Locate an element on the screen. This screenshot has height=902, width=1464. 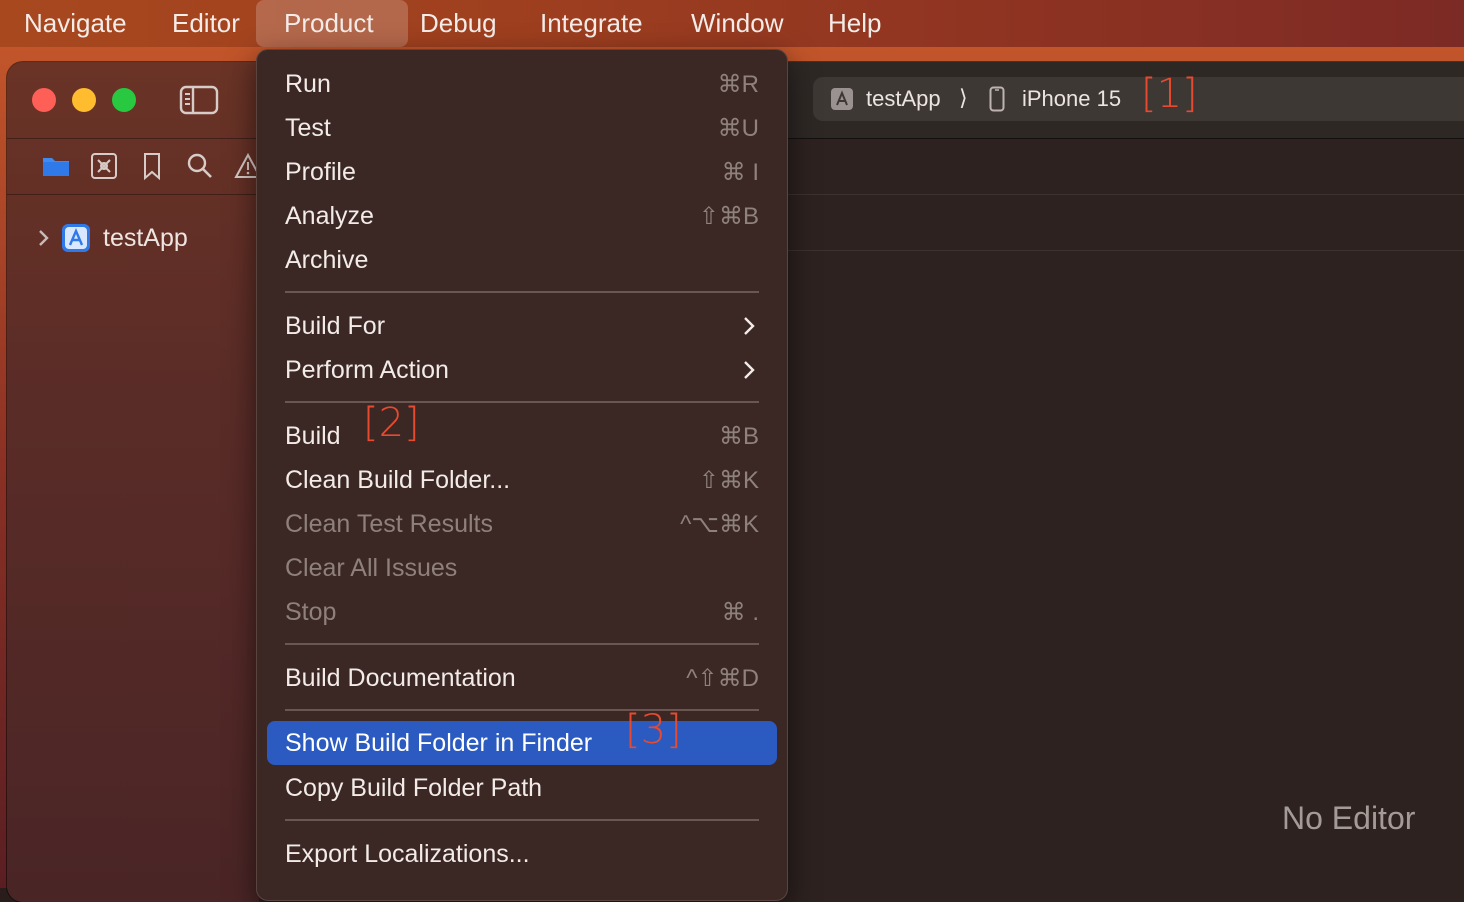
menu-item-perform-action: Perform Action is located at coordinates (522, 370).